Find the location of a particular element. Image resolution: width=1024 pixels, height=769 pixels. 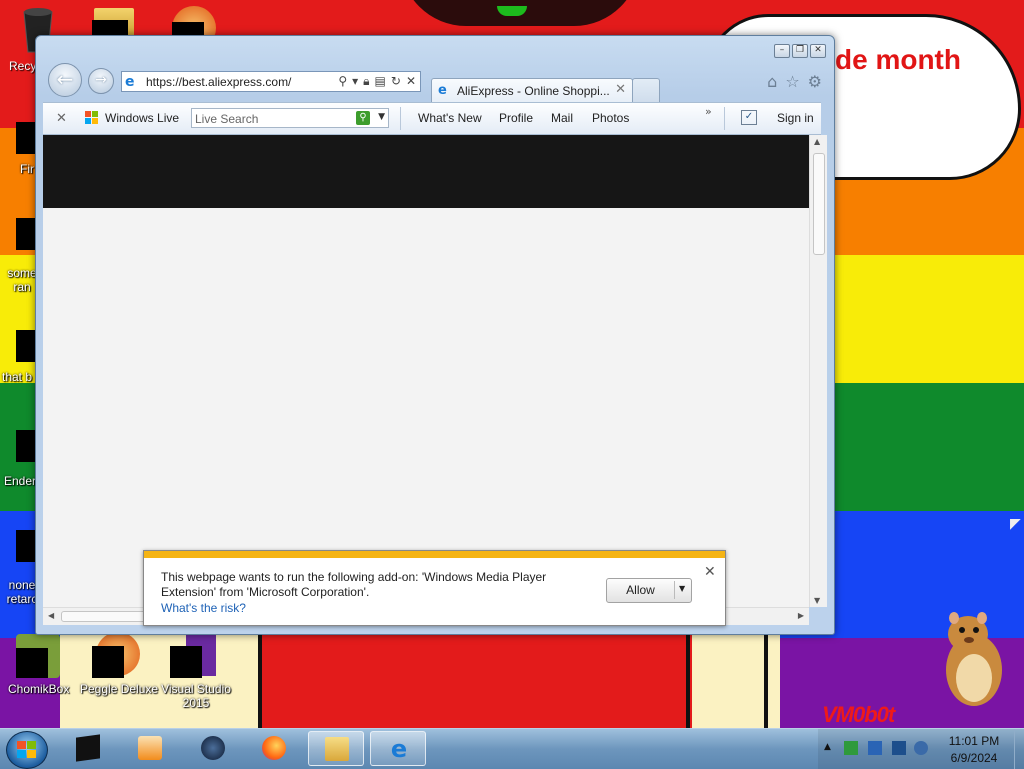

allow-button-label: Allow is located at coordinates (640, 590).